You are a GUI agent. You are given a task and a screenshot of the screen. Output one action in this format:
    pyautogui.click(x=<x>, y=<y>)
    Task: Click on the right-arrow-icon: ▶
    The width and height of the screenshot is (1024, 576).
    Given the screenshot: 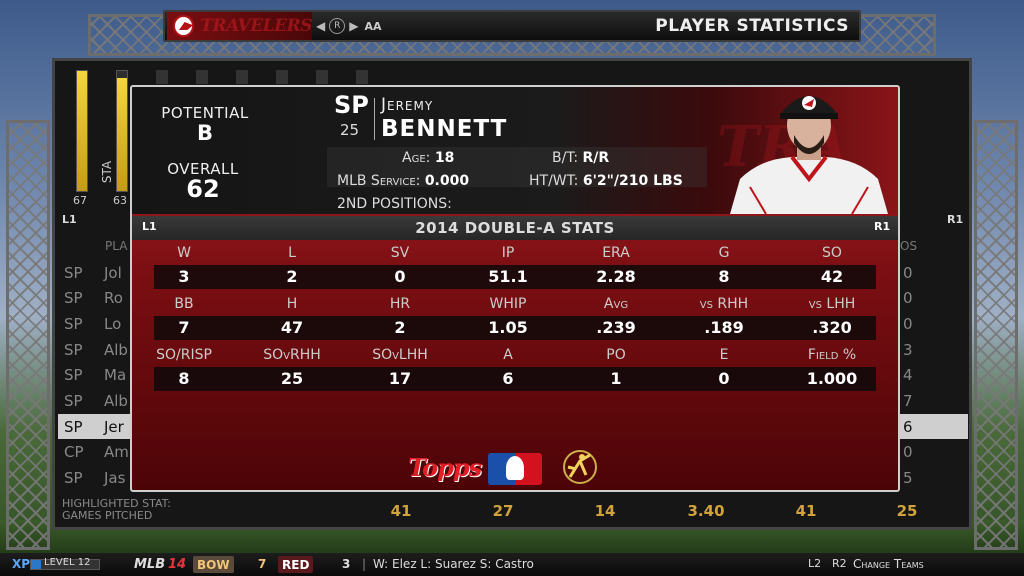 What is the action you would take?
    pyautogui.click(x=353, y=26)
    